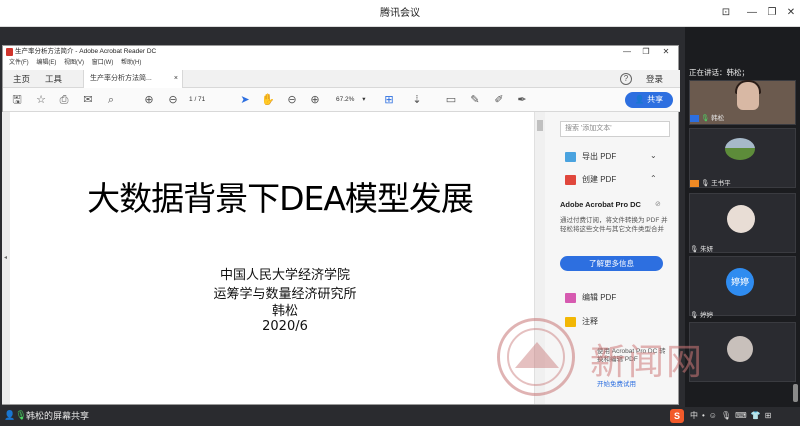  Describe the element at coordinates (653, 178) in the screenshot. I see `chevron-up-icon: ⌃` at that location.